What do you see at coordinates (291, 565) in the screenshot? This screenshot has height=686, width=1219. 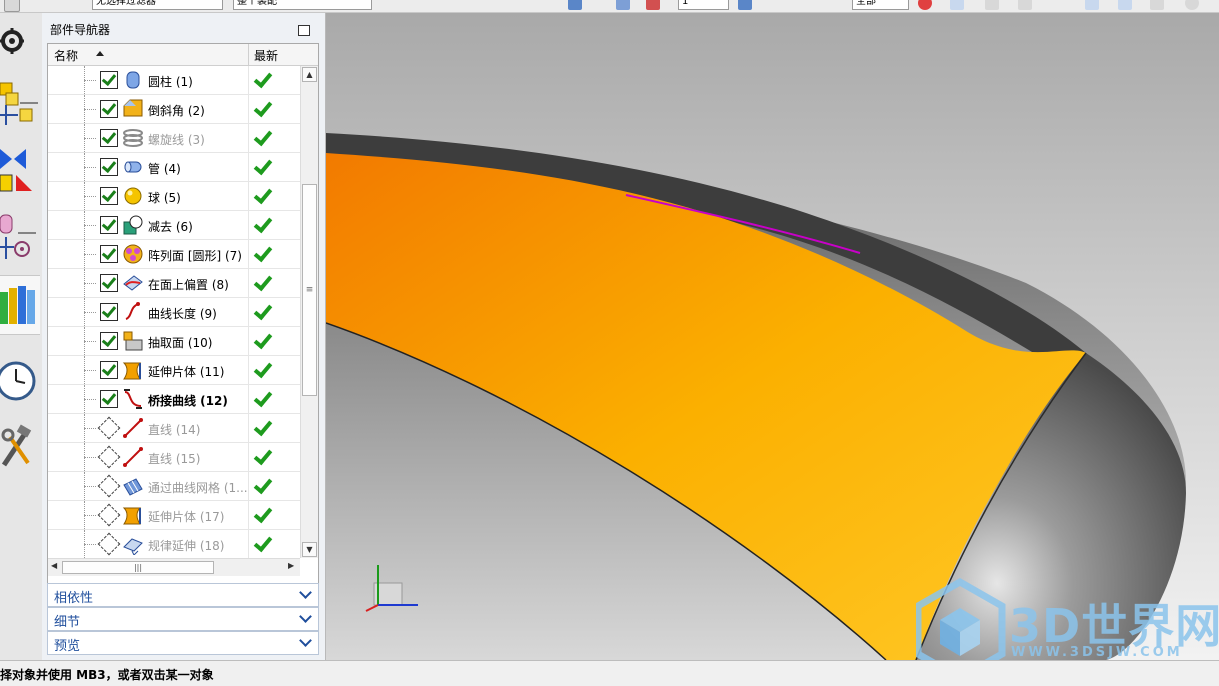 I see `scroll-right-button: ▶` at bounding box center [291, 565].